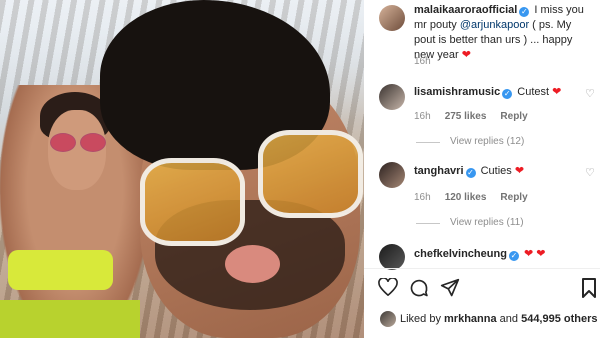 The height and width of the screenshot is (338, 600). Describe the element at coordinates (439, 171) in the screenshot. I see `comment-2-username: tanghavri` at that location.